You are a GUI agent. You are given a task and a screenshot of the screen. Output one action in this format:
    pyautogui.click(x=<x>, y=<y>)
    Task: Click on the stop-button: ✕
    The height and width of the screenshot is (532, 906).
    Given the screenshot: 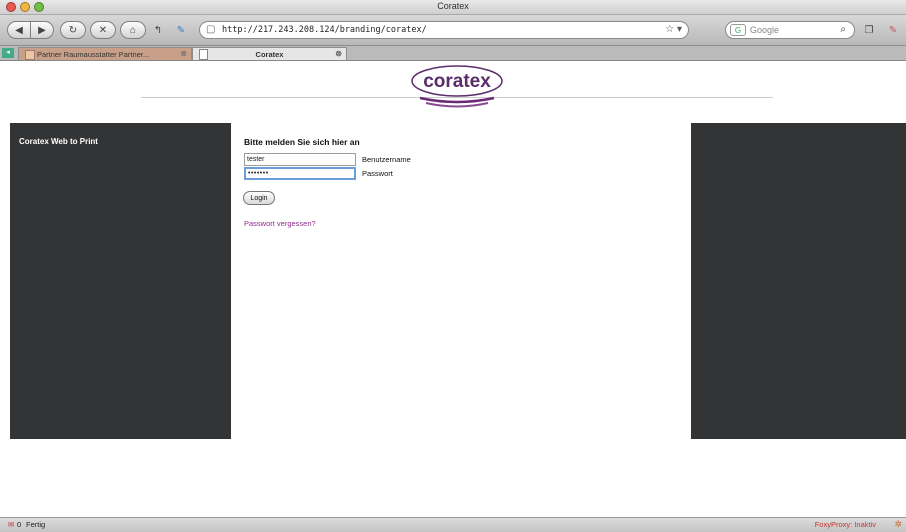 What is the action you would take?
    pyautogui.click(x=103, y=30)
    